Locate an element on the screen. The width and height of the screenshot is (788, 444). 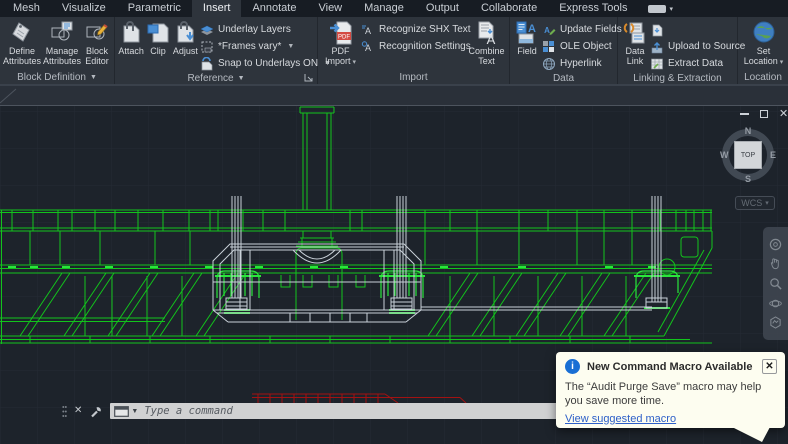
panel-title-block-definition: Block Definition ▼ is located at coordinates (57, 77).